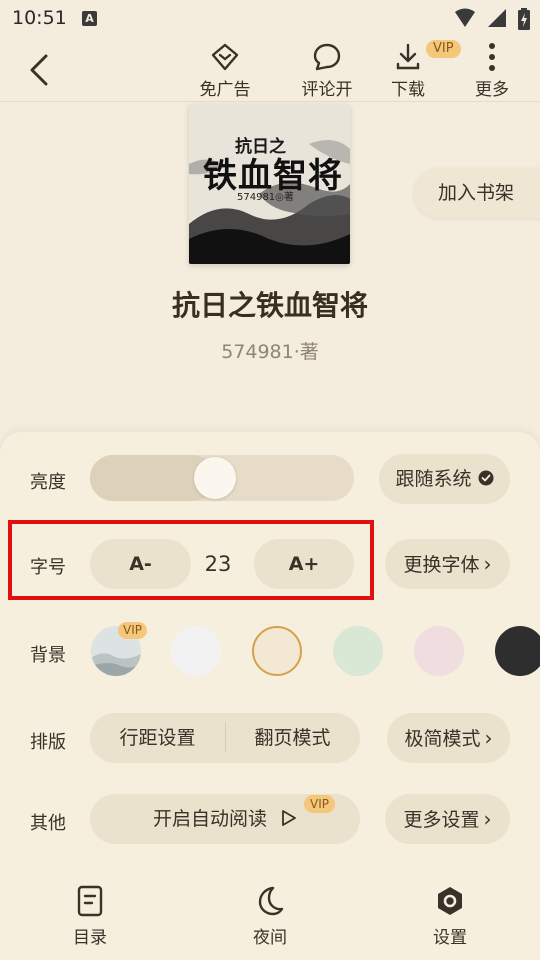 The height and width of the screenshot is (960, 540). I want to click on font-increase-button: A+, so click(304, 564).